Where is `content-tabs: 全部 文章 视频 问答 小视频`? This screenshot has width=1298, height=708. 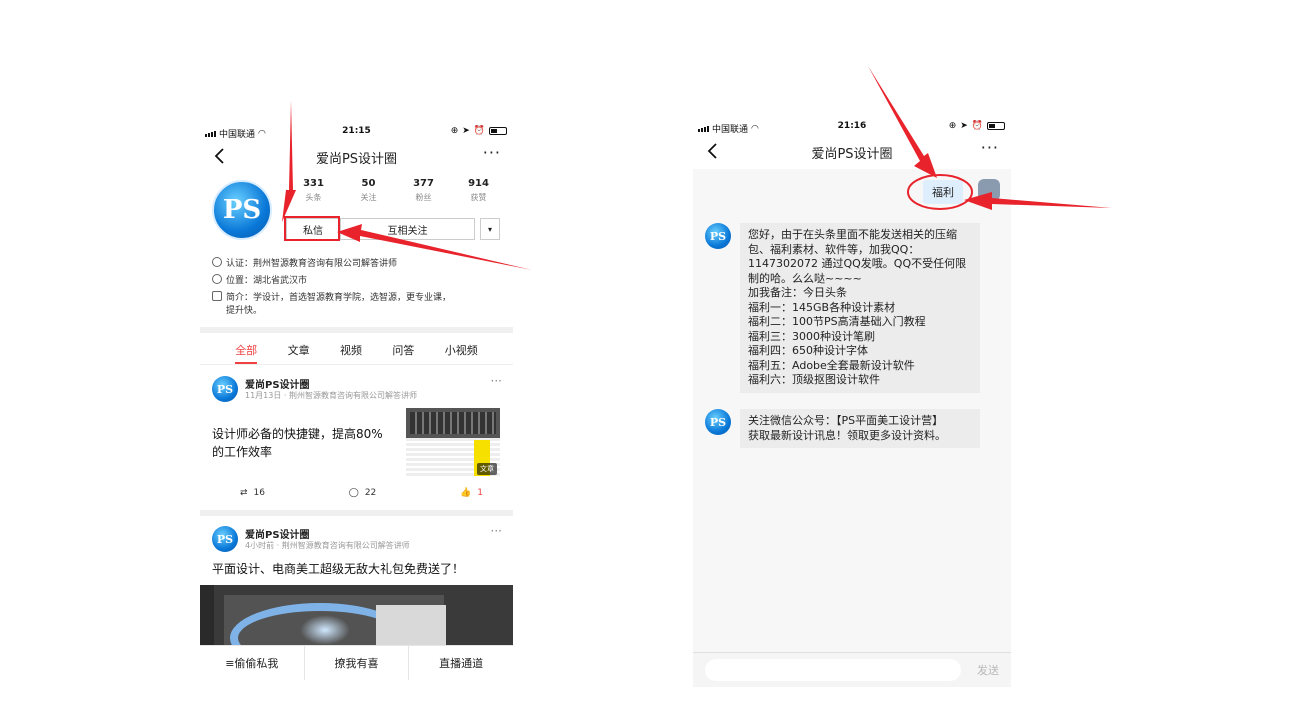 content-tabs: 全部 文章 视频 问答 小视频 is located at coordinates (356, 352).